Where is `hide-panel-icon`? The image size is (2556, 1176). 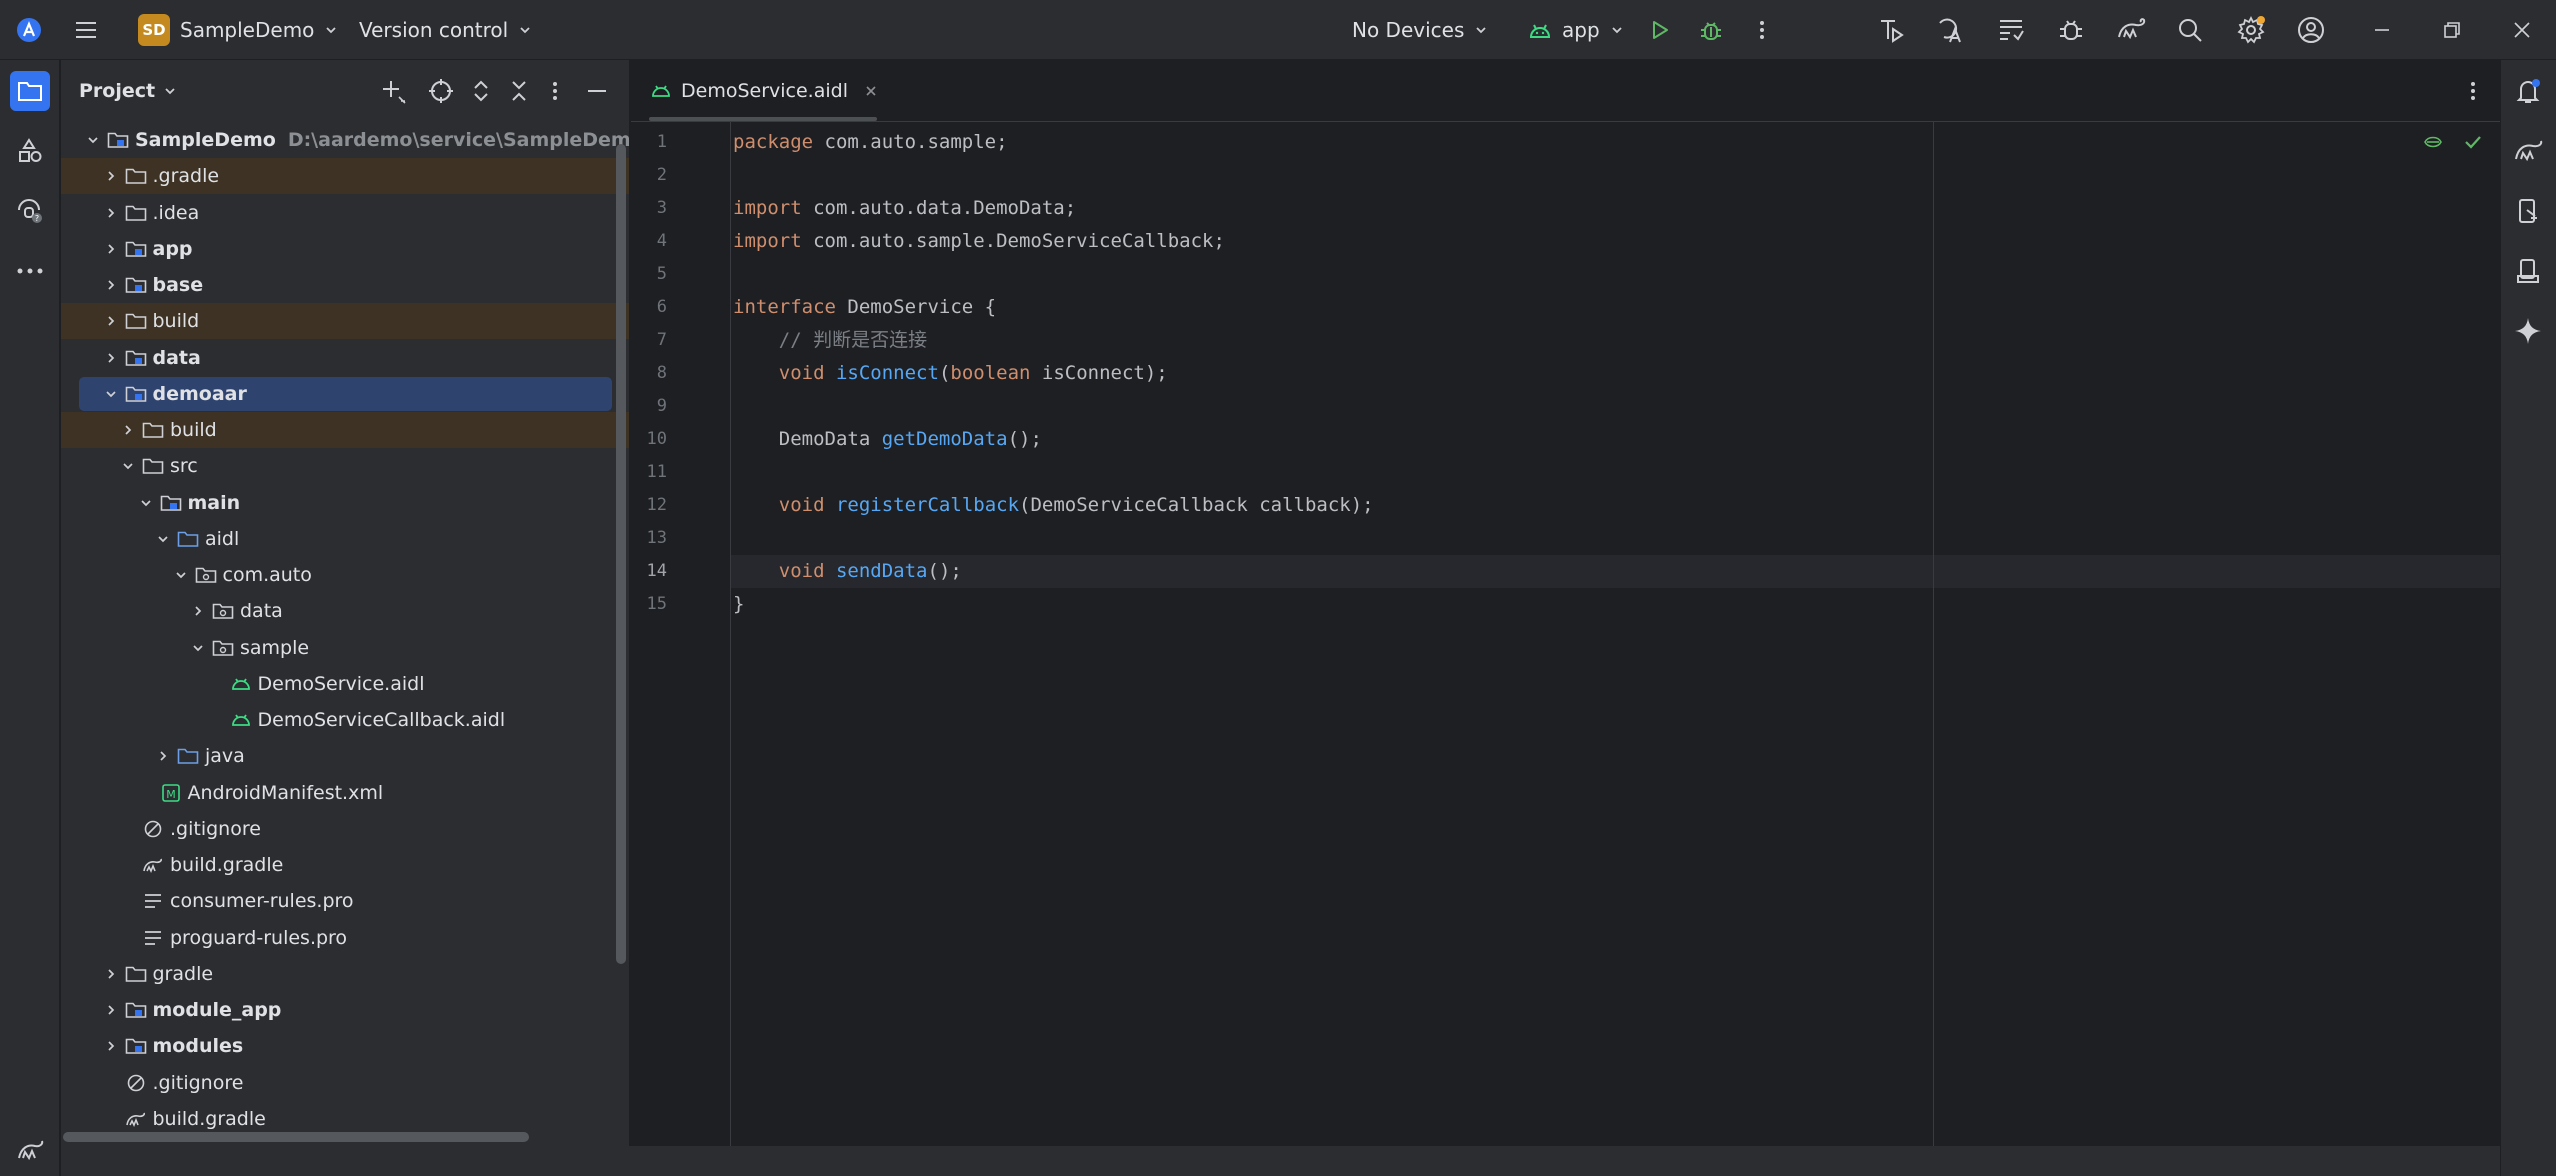
hide-panel-icon is located at coordinates (597, 93).